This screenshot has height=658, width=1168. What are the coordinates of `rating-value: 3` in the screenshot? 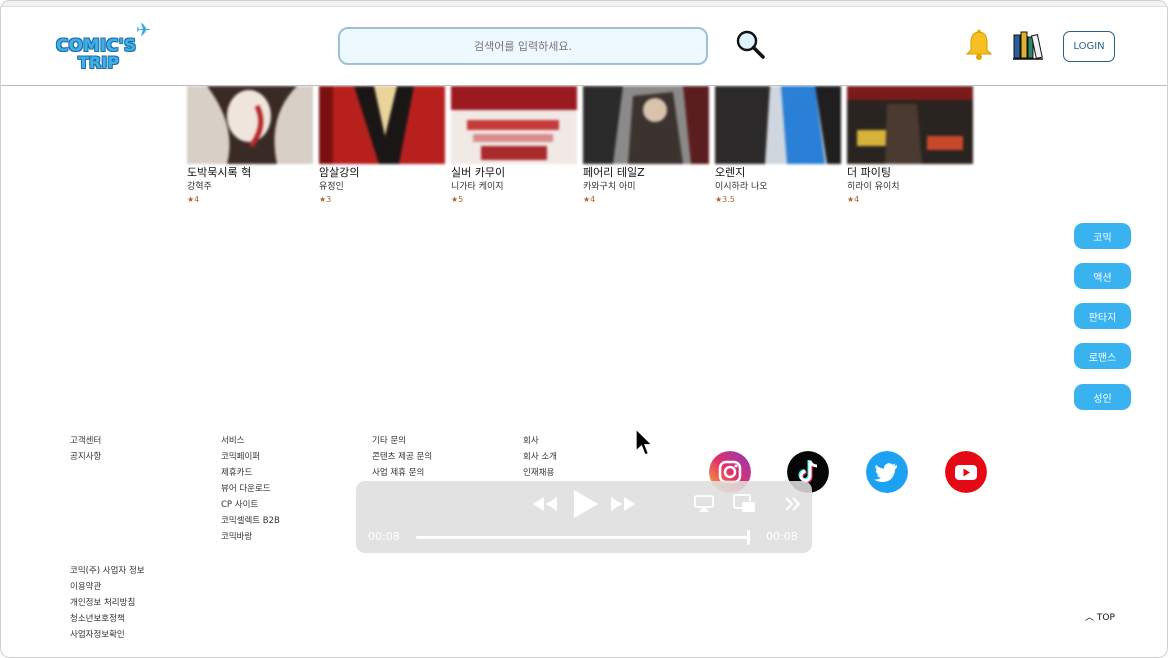 It's located at (329, 199).